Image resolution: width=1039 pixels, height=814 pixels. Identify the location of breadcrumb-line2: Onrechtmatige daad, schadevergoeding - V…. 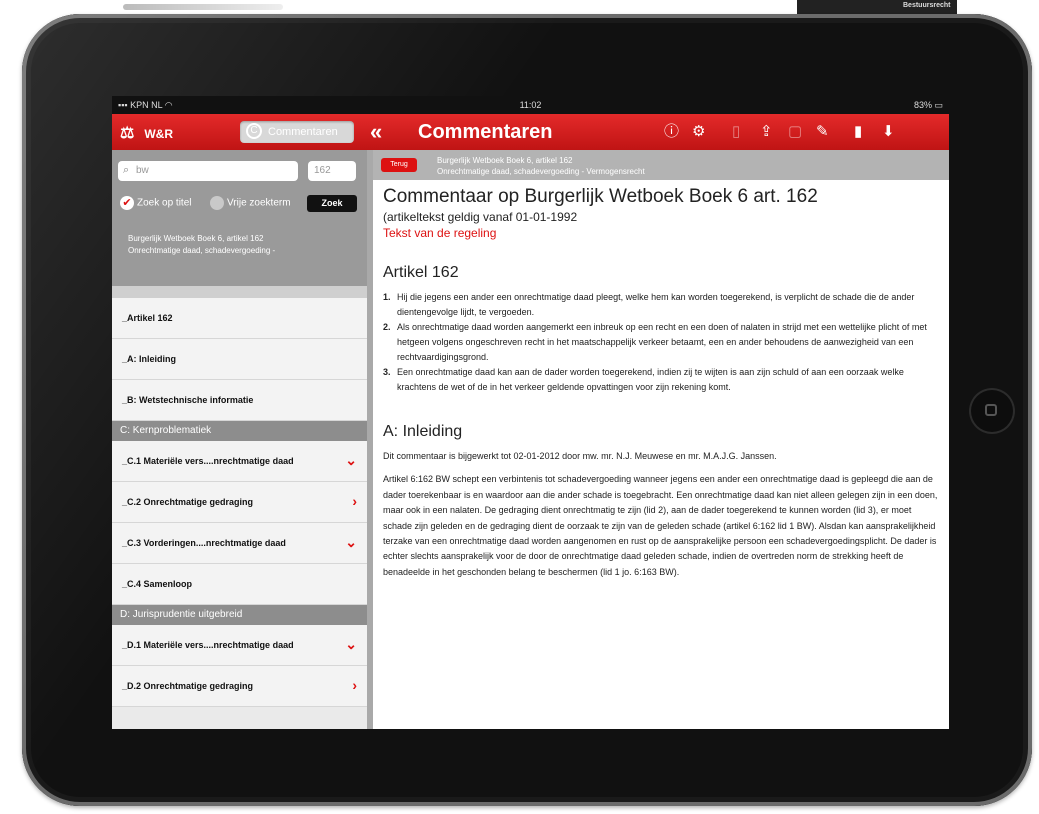
(541, 171).